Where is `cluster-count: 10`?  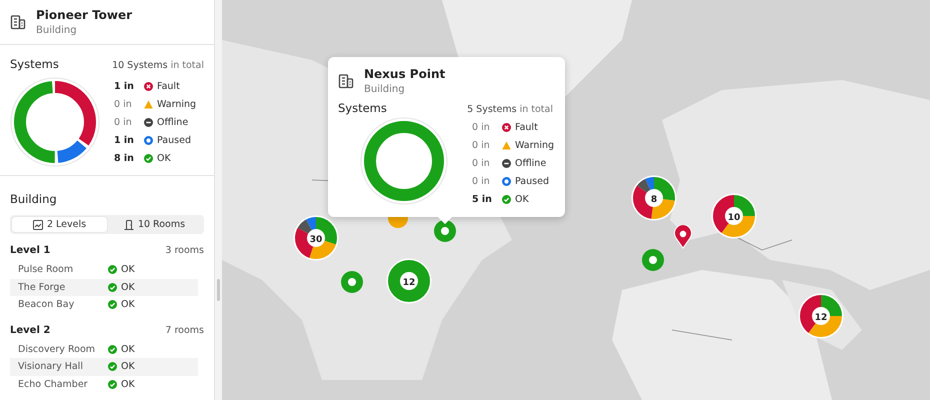 cluster-count: 10 is located at coordinates (734, 218).